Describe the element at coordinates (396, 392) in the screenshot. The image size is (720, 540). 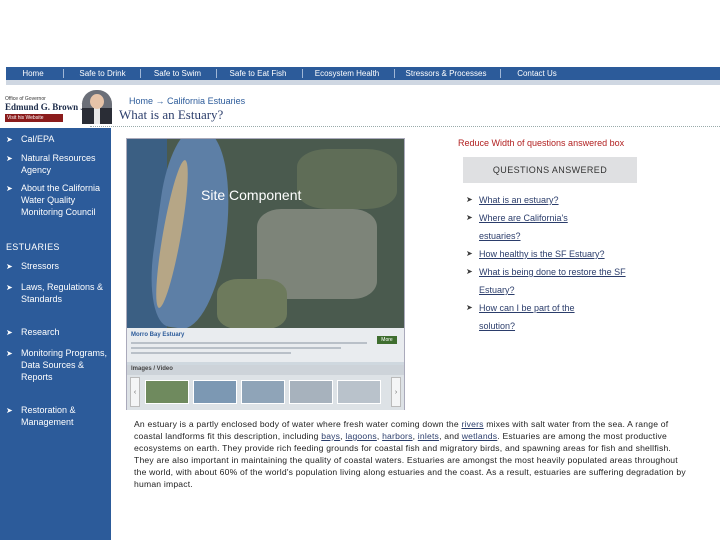
I see `next-arrow-icon: ›` at that location.